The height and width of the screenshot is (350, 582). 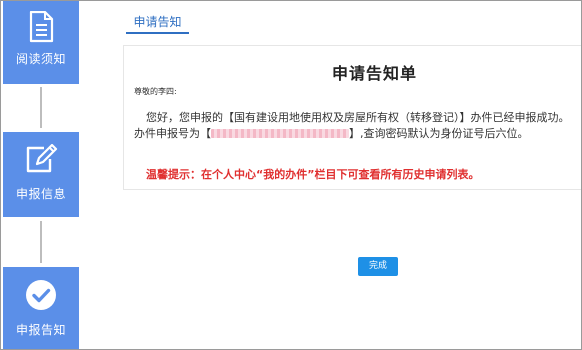 I want to click on document-icon, so click(x=41, y=27).